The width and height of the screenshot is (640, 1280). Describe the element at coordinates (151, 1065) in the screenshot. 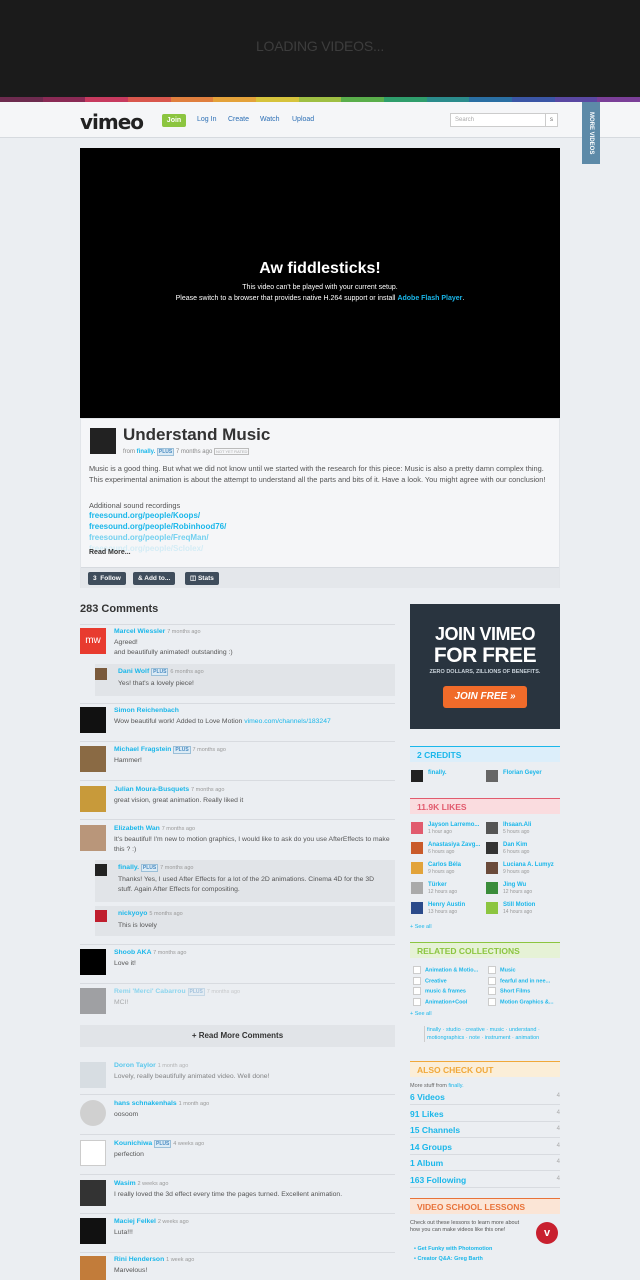

I see `comment-author: Doron Taylor 1 month ago` at that location.